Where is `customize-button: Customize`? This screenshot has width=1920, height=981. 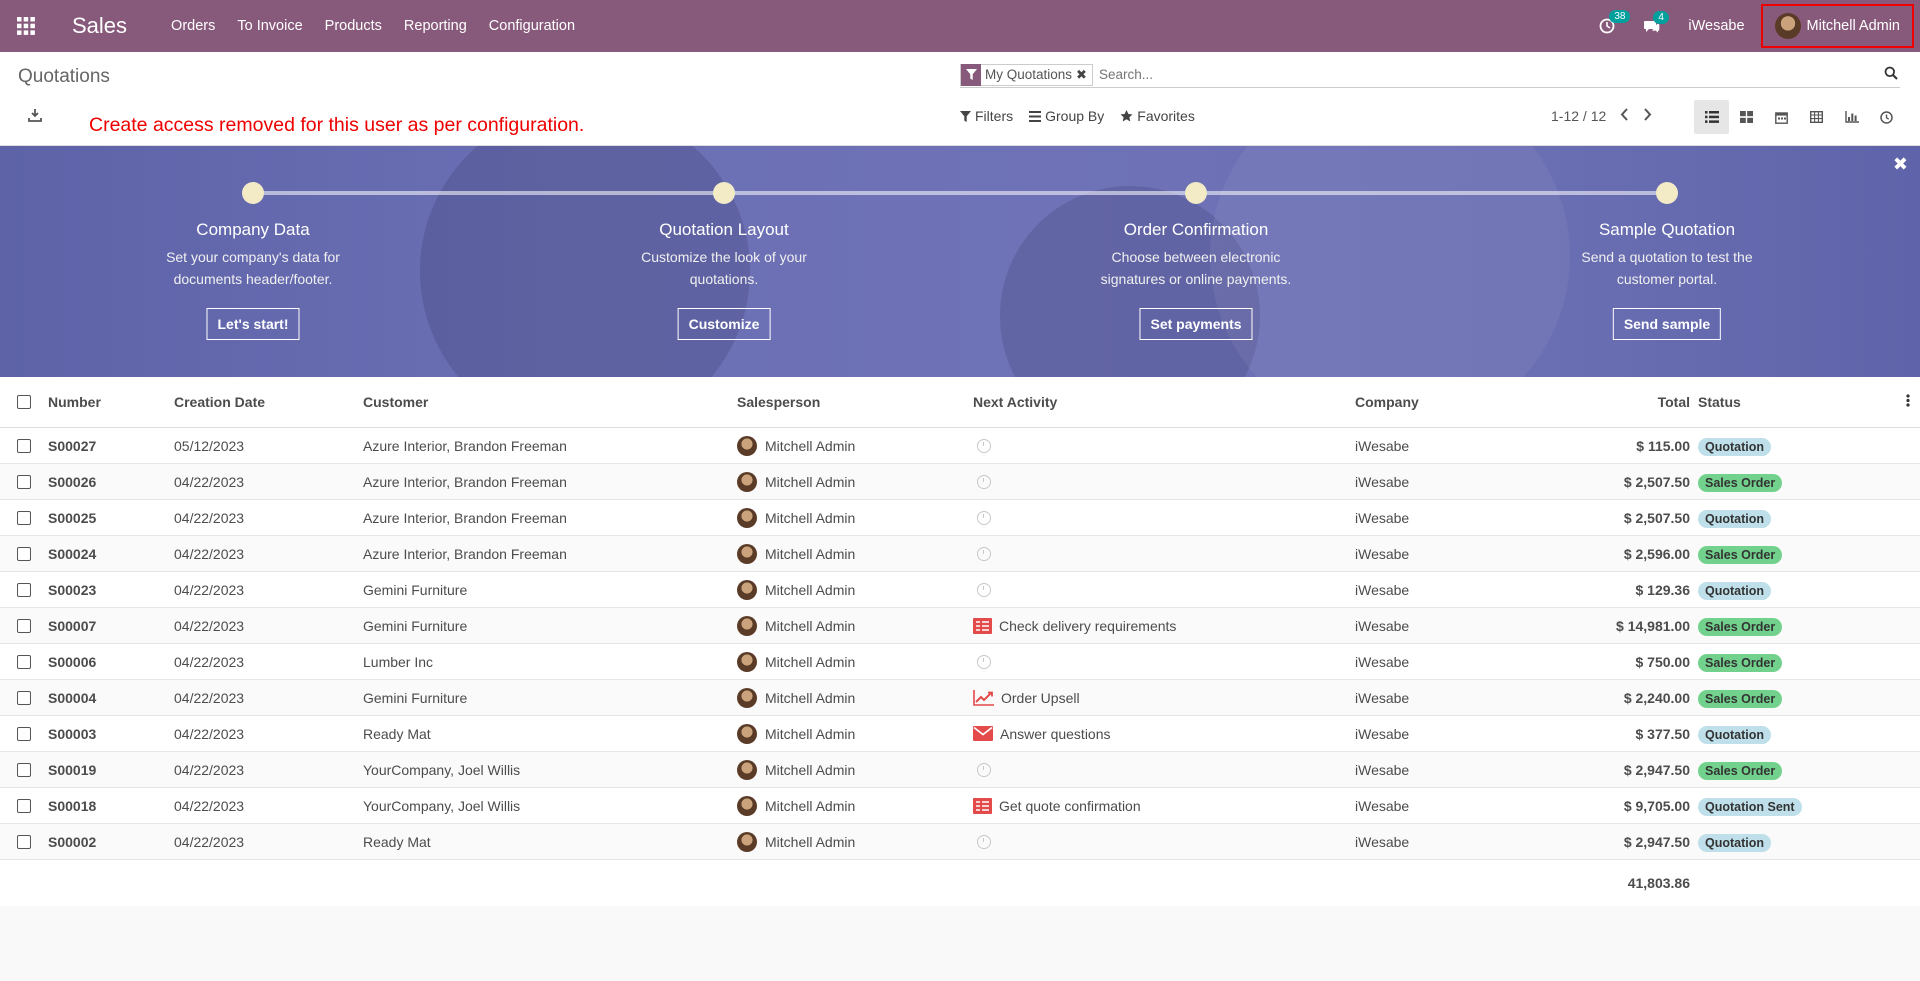 customize-button: Customize is located at coordinates (724, 324).